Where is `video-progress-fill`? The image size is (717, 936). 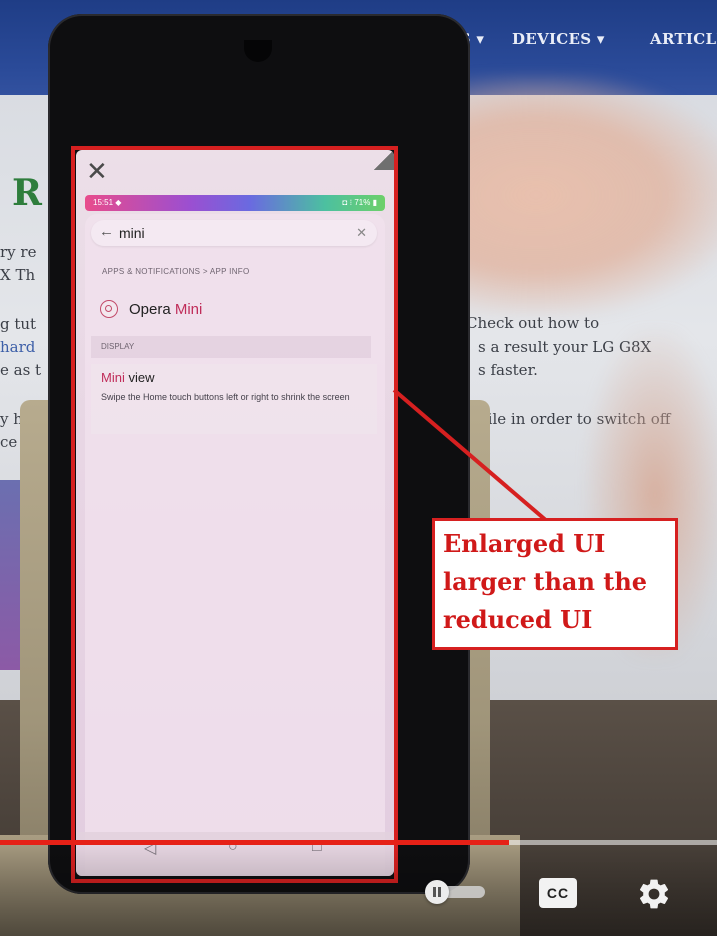 video-progress-fill is located at coordinates (255, 842).